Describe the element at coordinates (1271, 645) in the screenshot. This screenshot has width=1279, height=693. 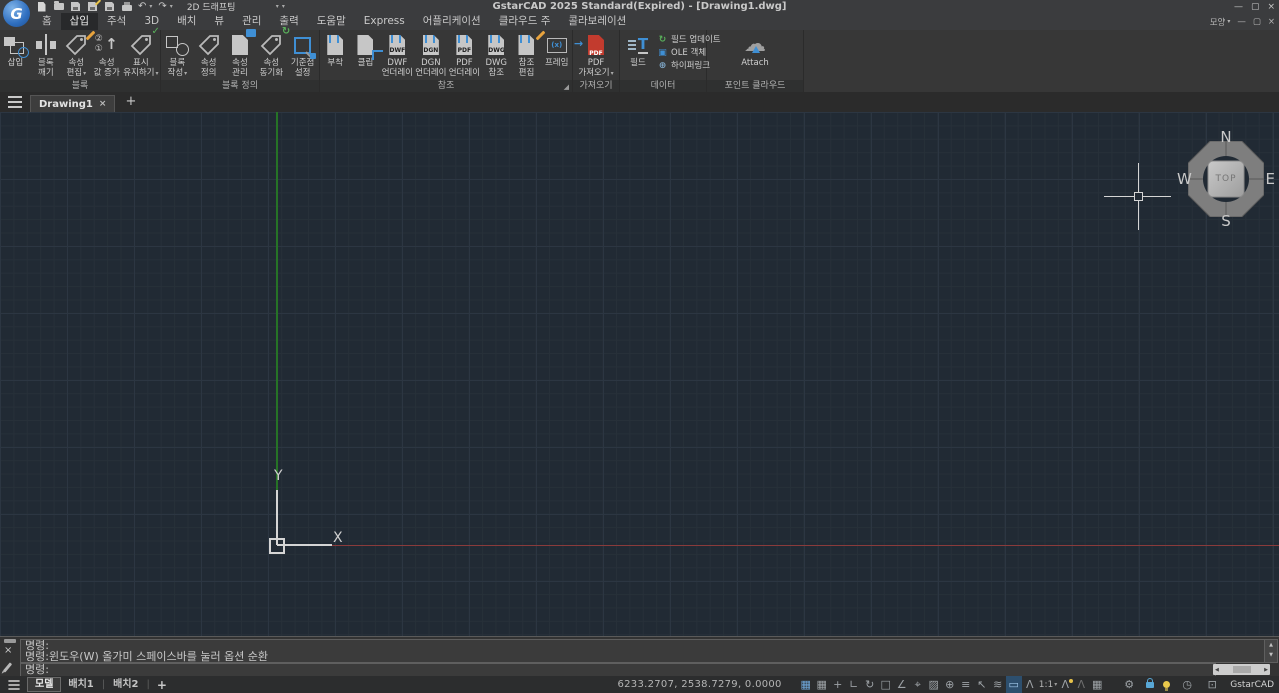
I see `scroll-up-icon: ▲` at that location.